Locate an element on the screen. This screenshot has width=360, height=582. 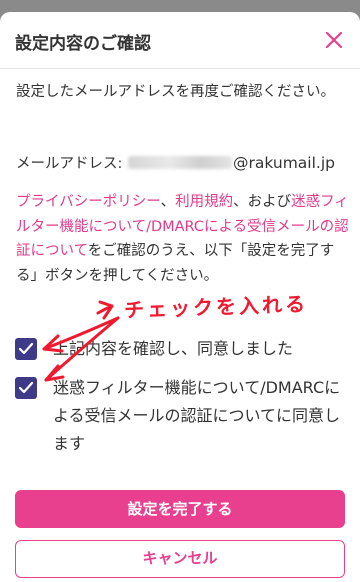
complete-settings-button: 設定を完了する is located at coordinates (180, 509).